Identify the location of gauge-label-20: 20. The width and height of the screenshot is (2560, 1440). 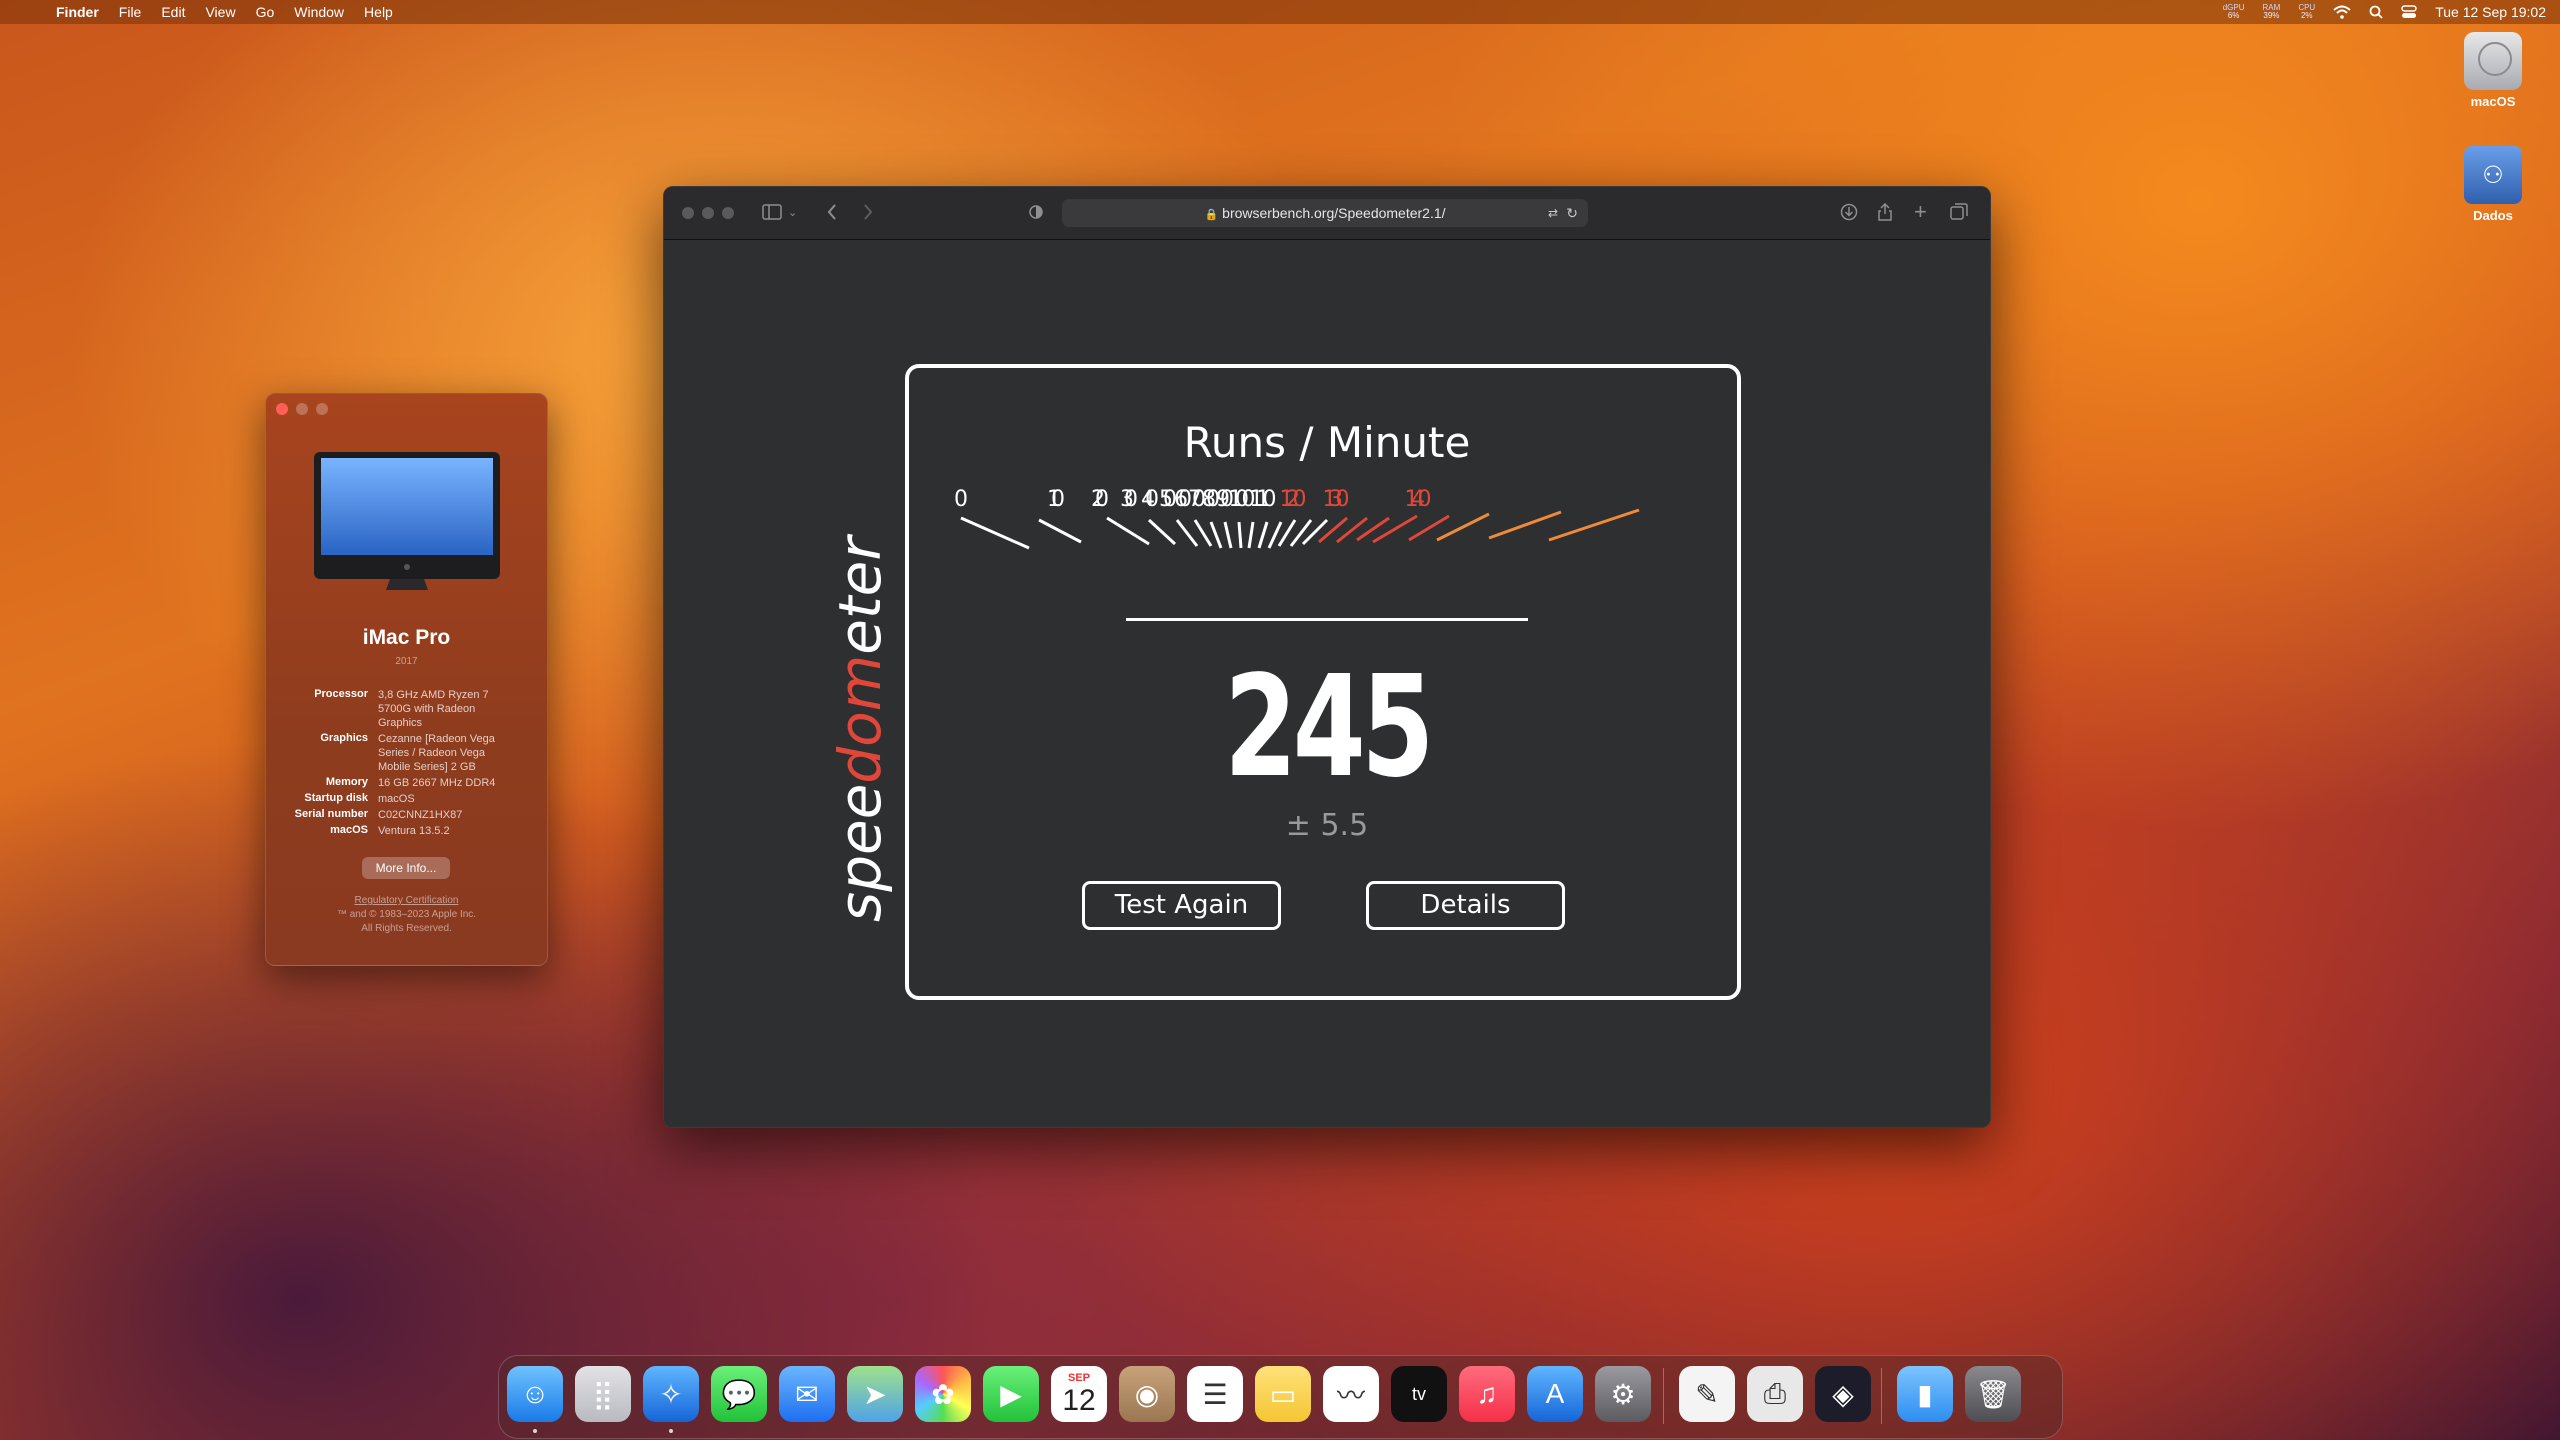
(1100, 499).